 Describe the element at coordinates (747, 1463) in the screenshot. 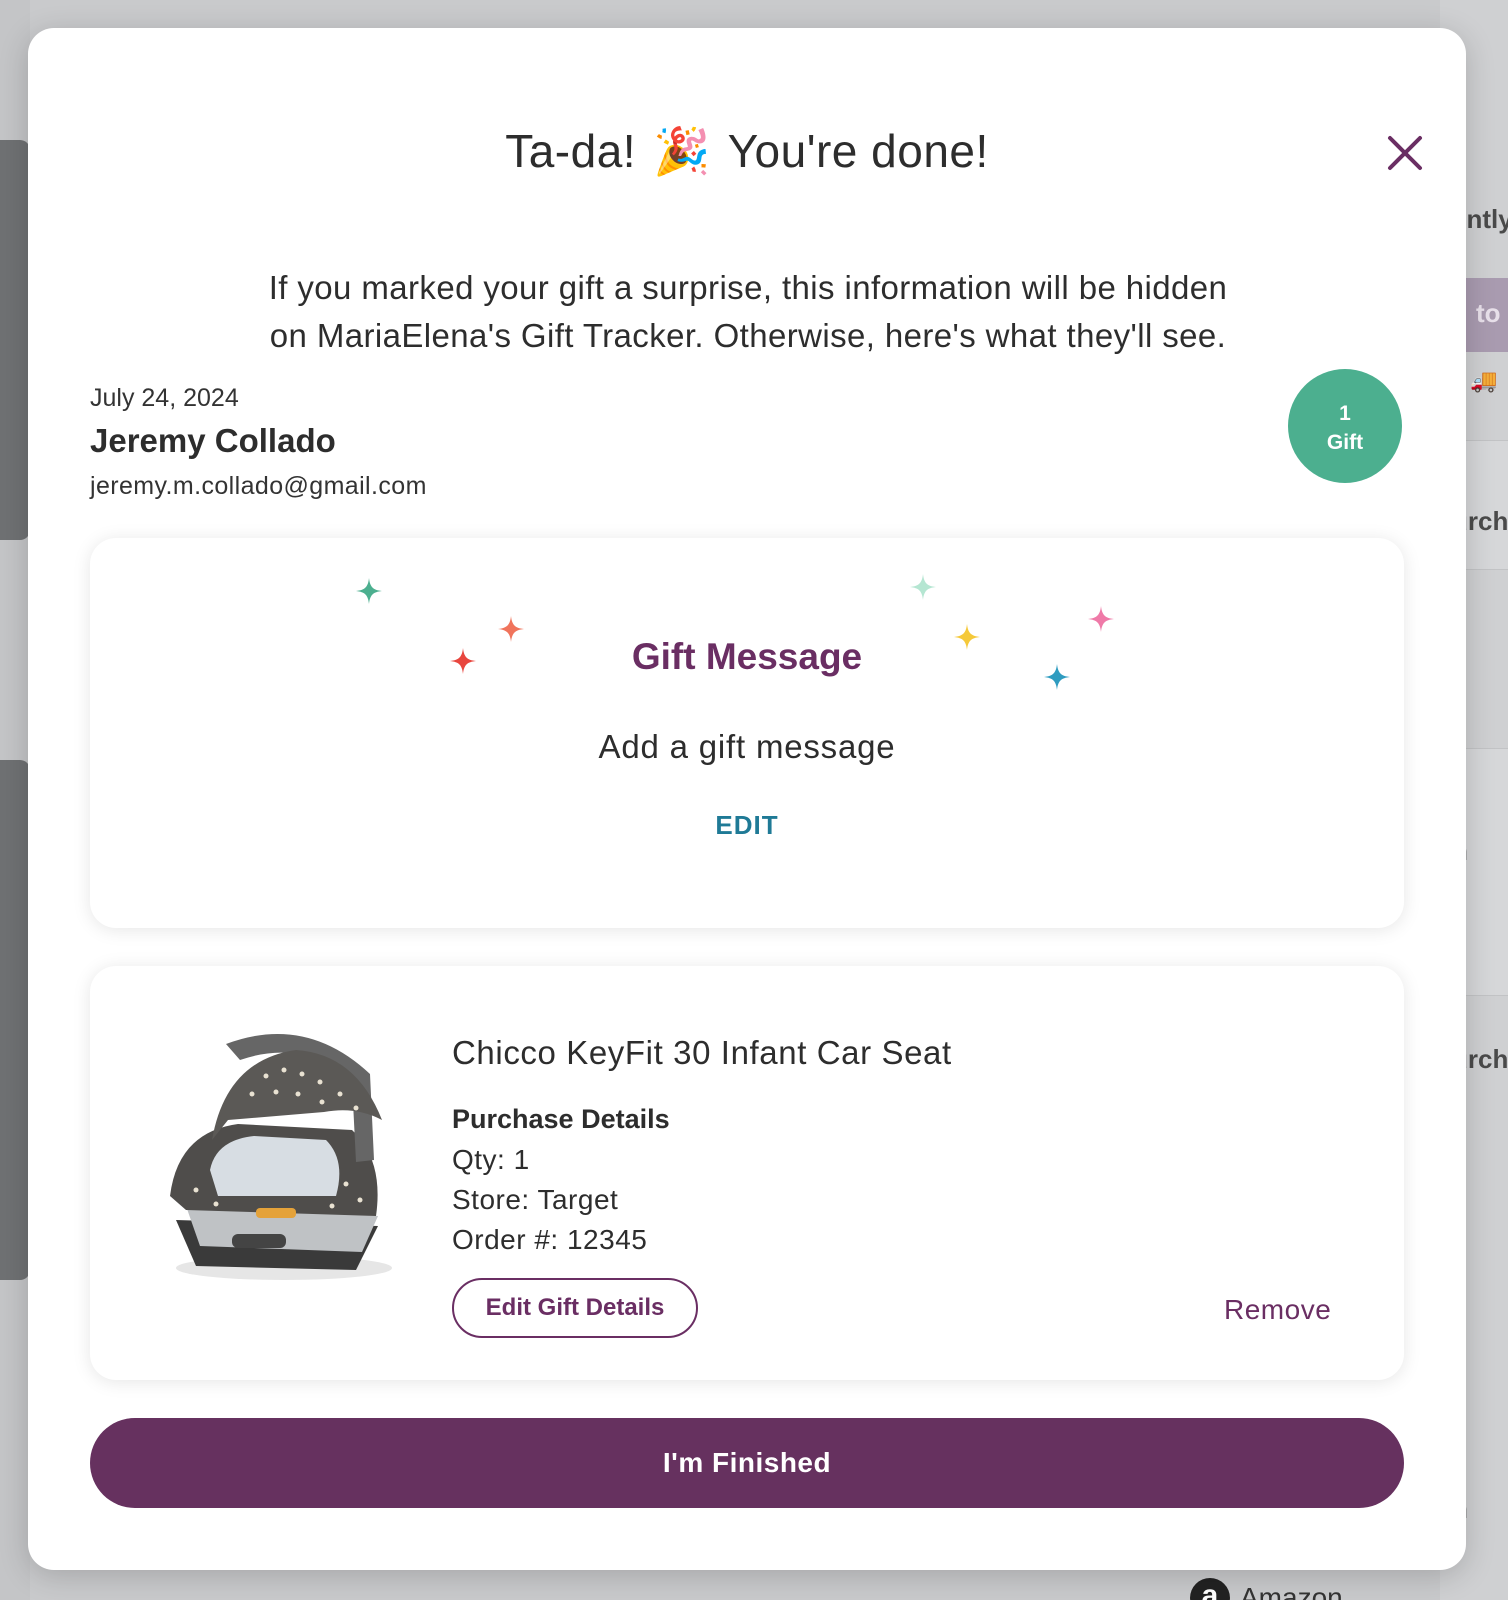

I see `finished-button: I'm Finished` at that location.